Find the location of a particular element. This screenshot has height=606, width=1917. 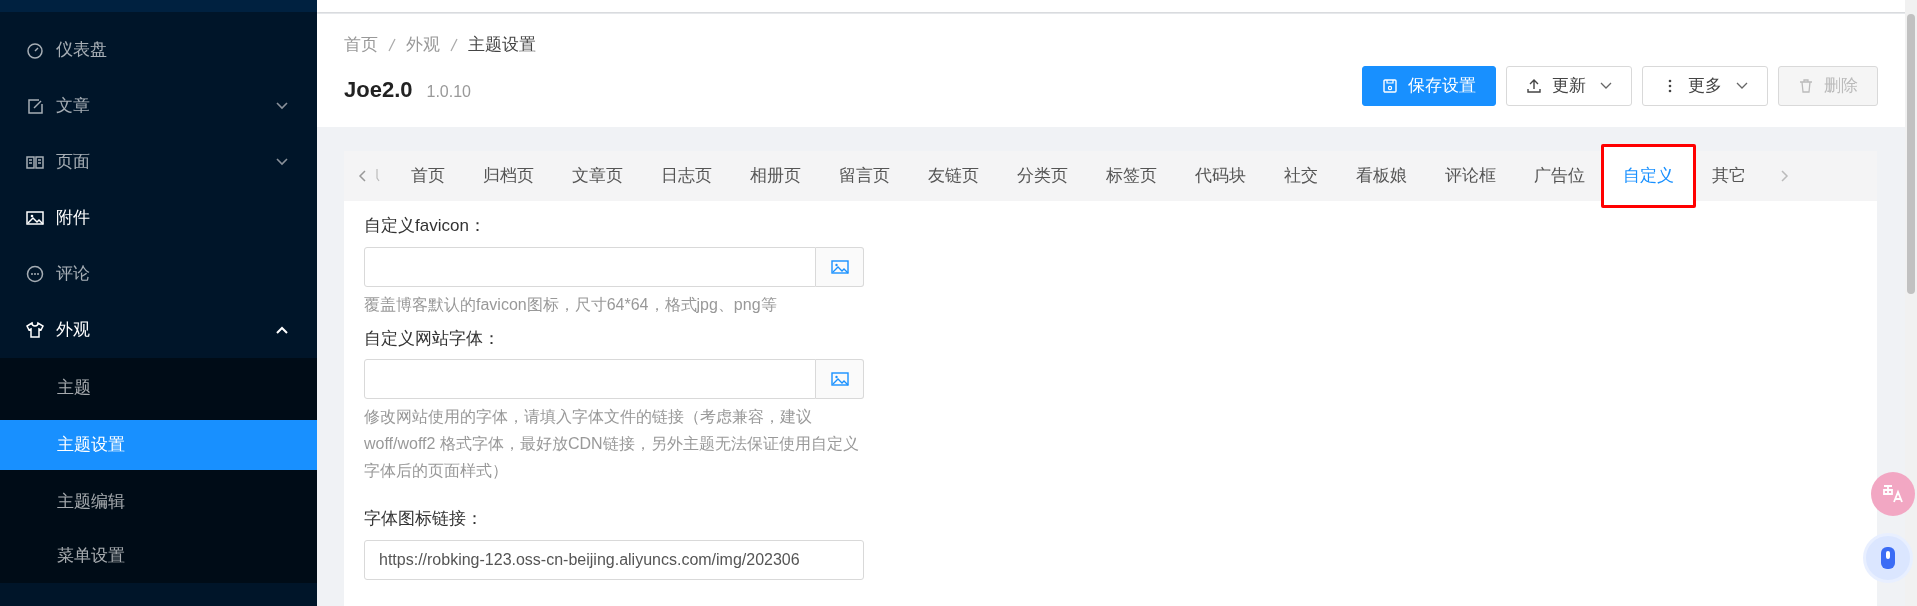

help-text: 覆盖博客默认的favicon图标，尺寸64*64，格式jpg、png等 is located at coordinates (571, 304).